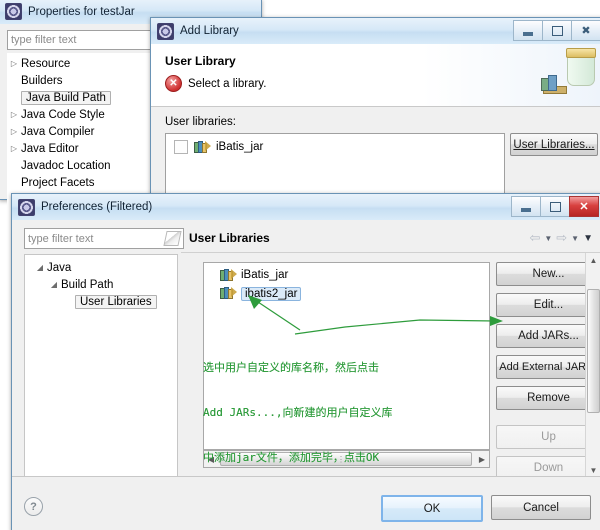  Describe the element at coordinates (227, 83) in the screenshot. I see `add-library-header-message: Select a library.` at that location.